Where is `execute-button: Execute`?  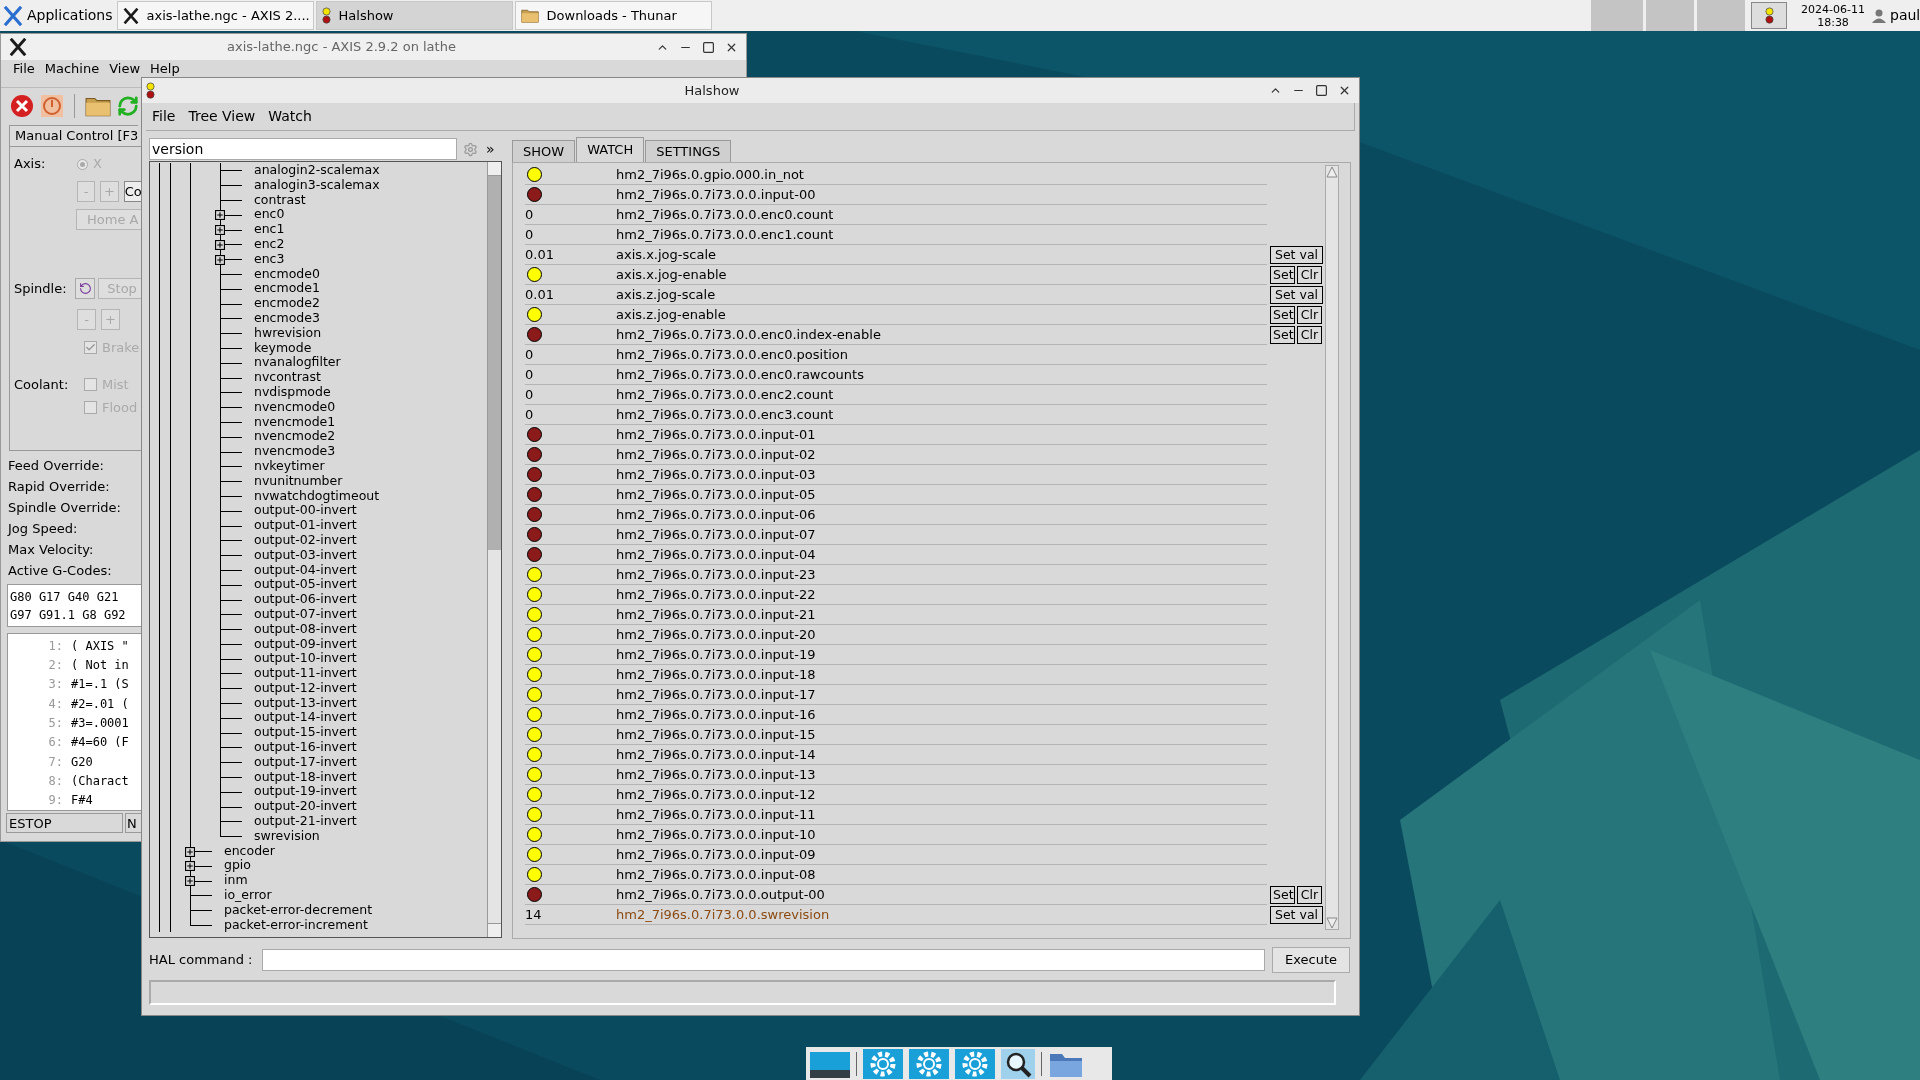
execute-button: Execute is located at coordinates (1311, 960).